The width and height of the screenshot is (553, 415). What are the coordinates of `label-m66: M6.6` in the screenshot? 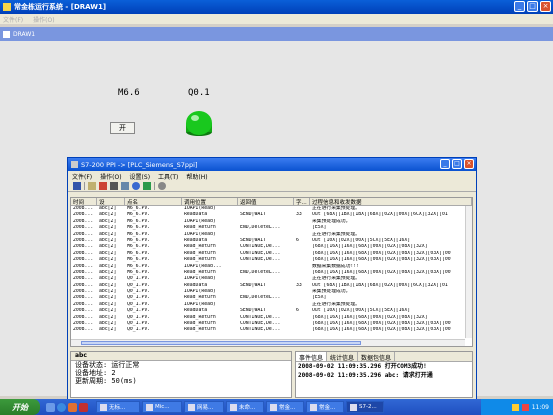 It's located at (129, 93).